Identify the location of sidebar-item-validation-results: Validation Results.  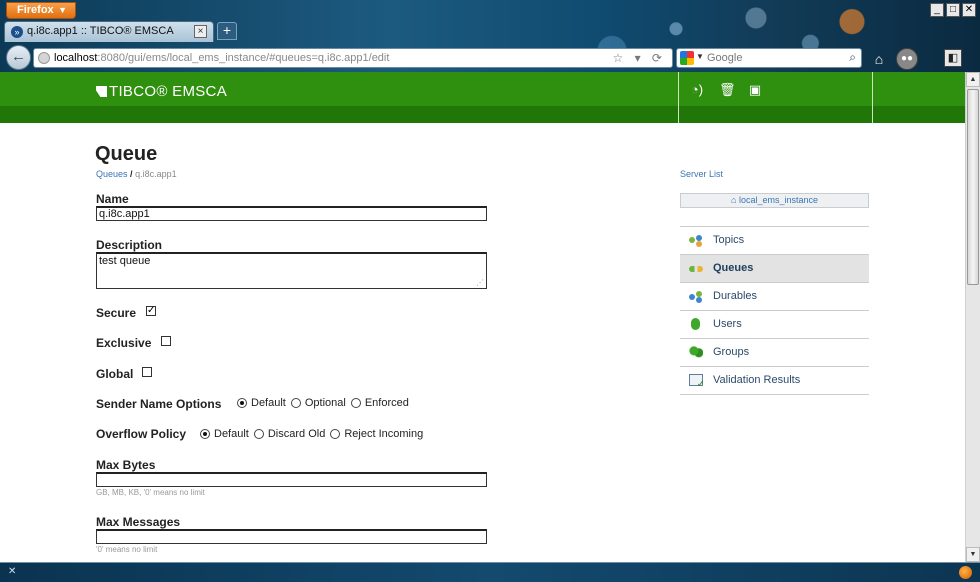
(774, 382).